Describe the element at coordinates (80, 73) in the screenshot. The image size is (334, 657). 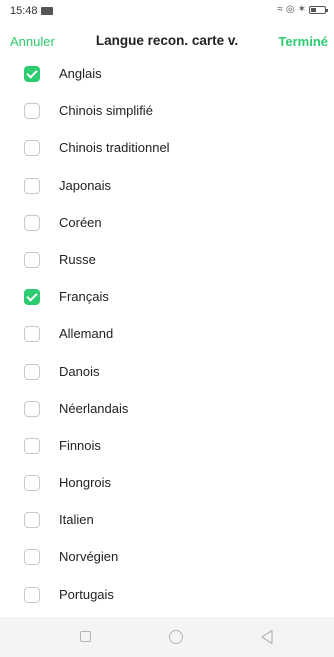
I see `language-label: Anglais` at that location.